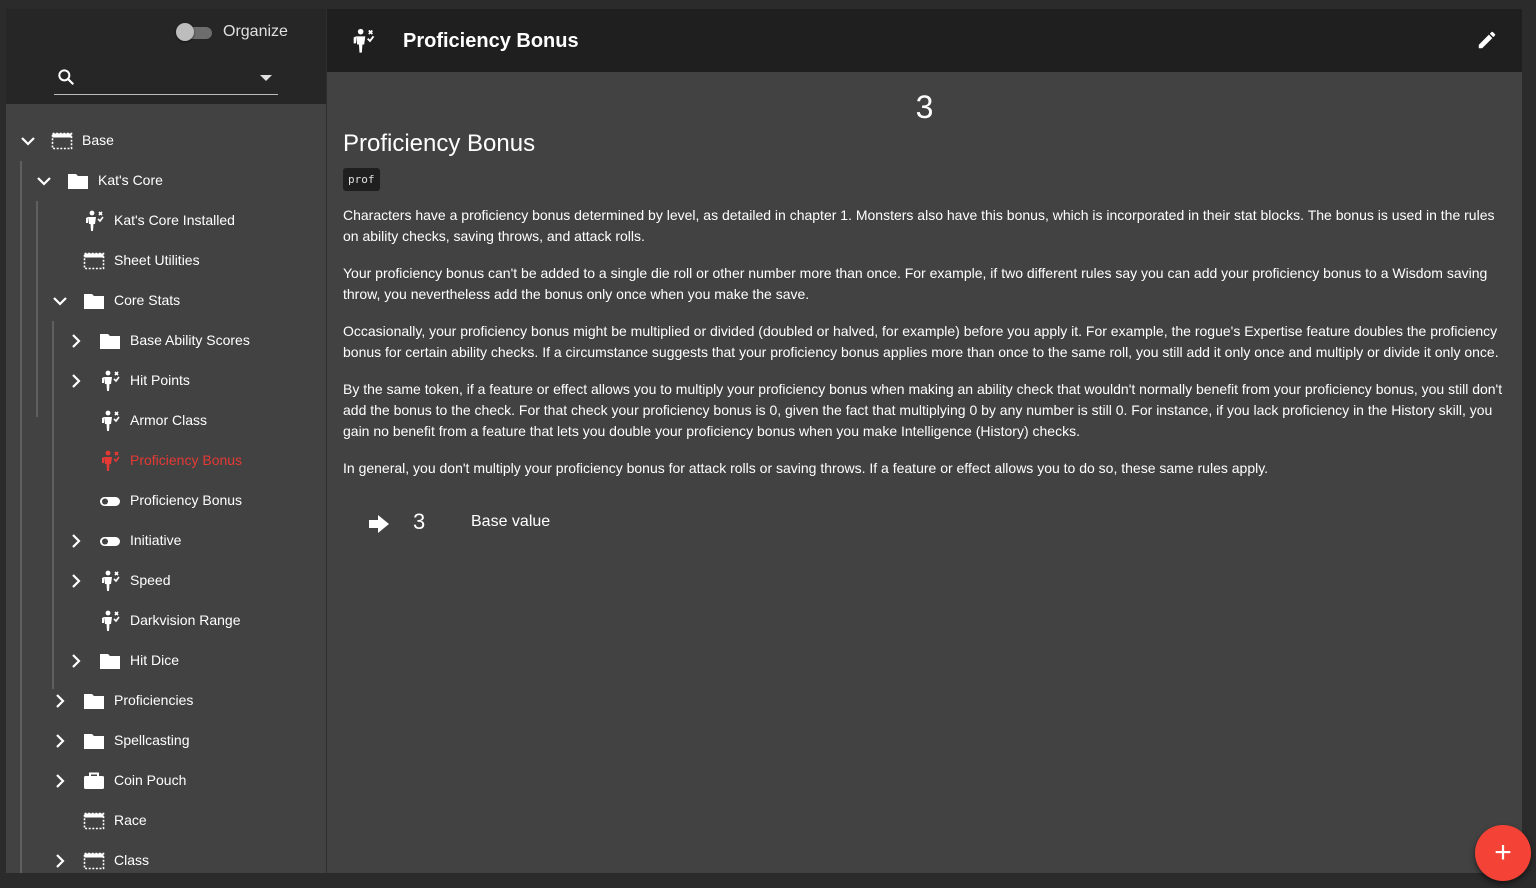 The width and height of the screenshot is (1536, 888). What do you see at coordinates (266, 78) in the screenshot?
I see `dropdown-arrow-icon` at bounding box center [266, 78].